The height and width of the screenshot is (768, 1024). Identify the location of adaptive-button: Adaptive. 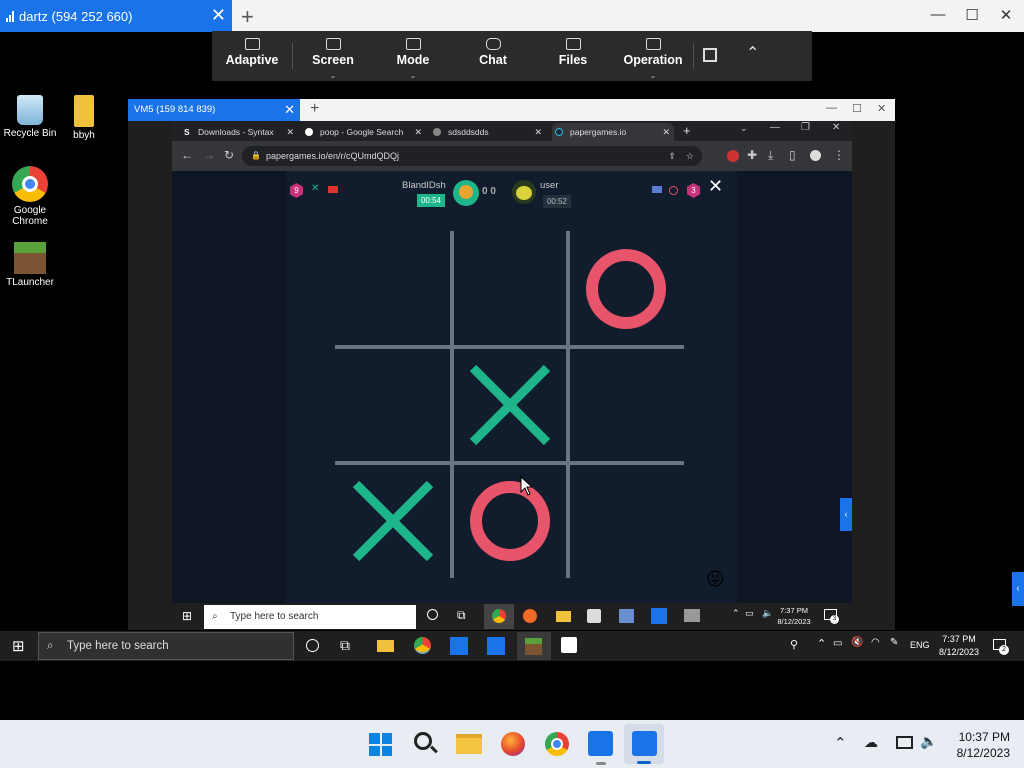
(252, 56).